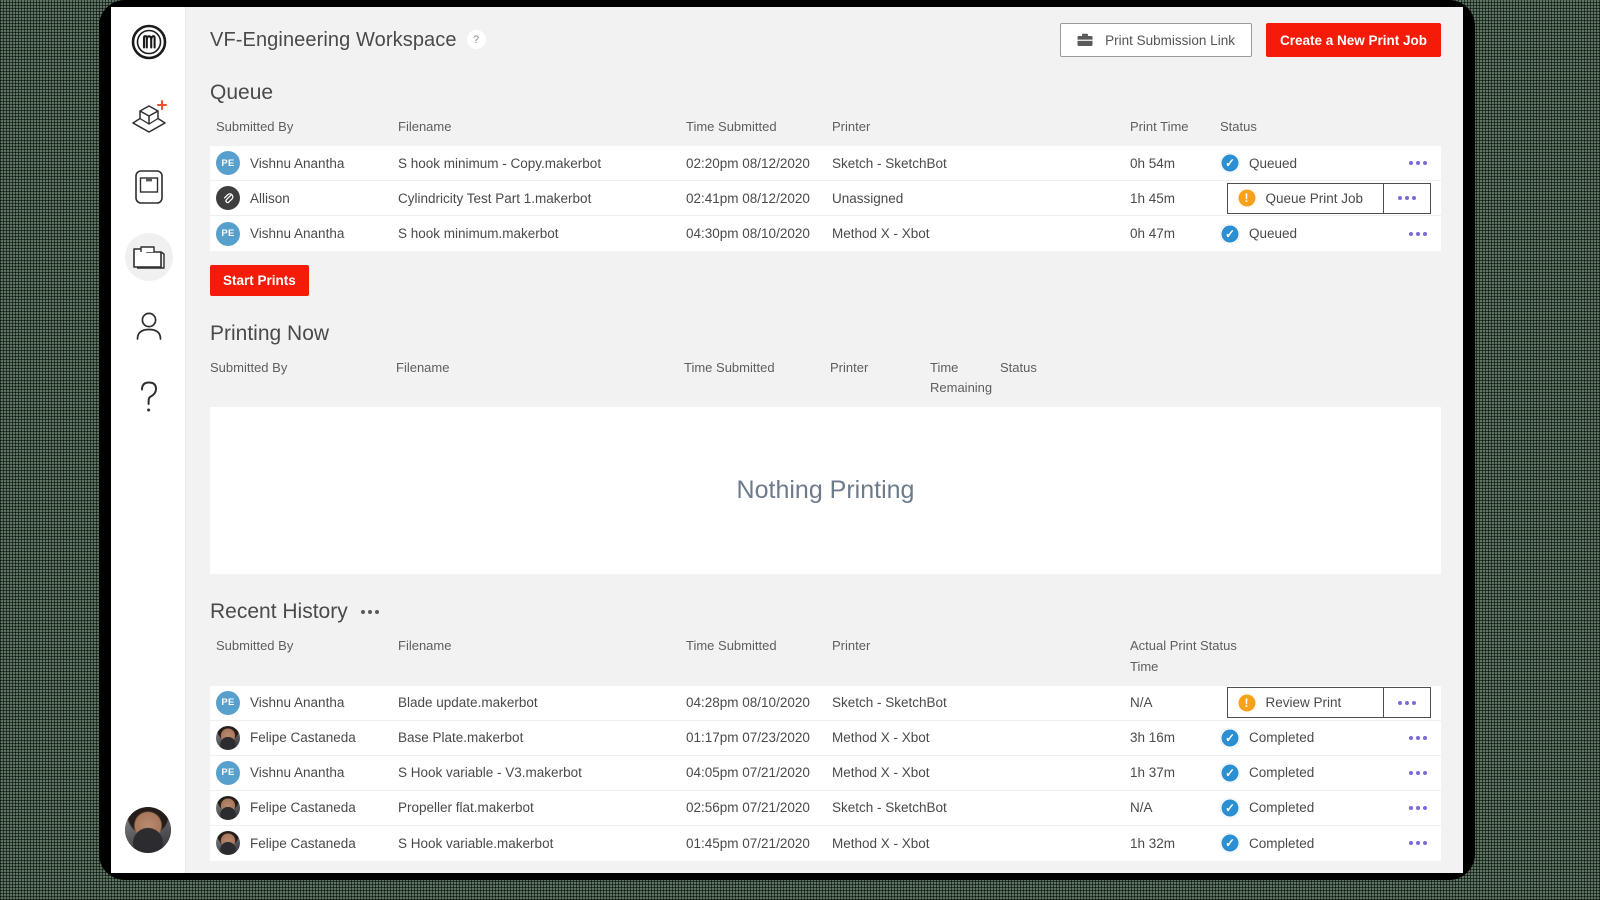  I want to click on printing-now-section-title: Printing Now, so click(825, 334).